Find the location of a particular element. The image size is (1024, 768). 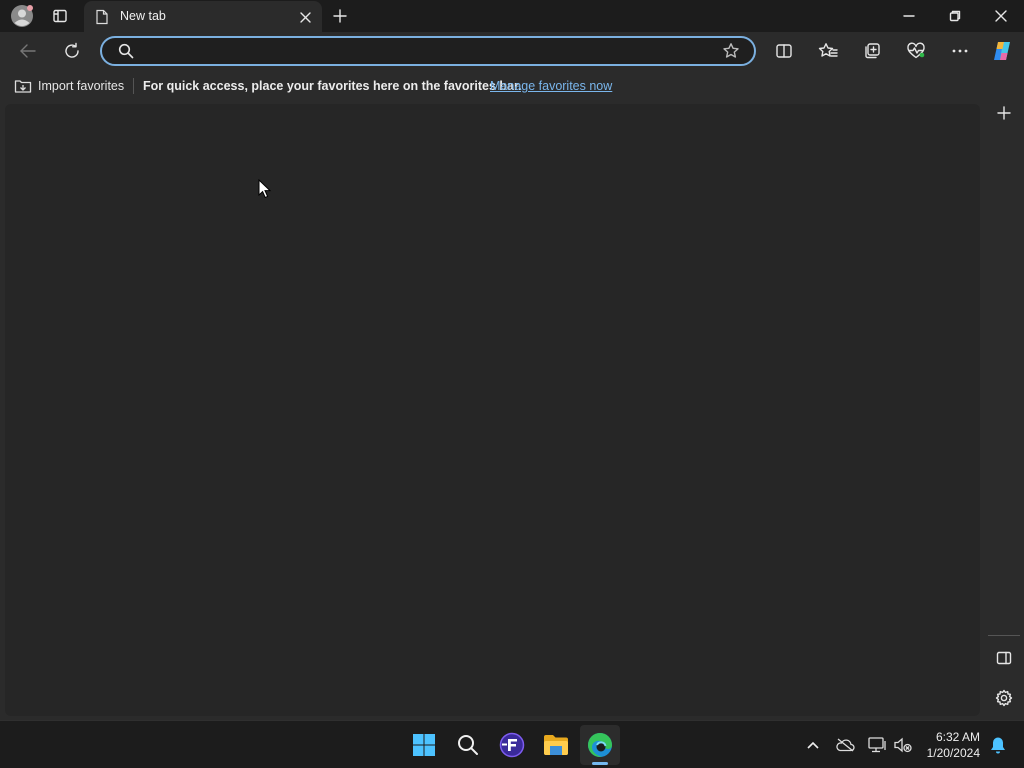

minimize-icon is located at coordinates (909, 16).